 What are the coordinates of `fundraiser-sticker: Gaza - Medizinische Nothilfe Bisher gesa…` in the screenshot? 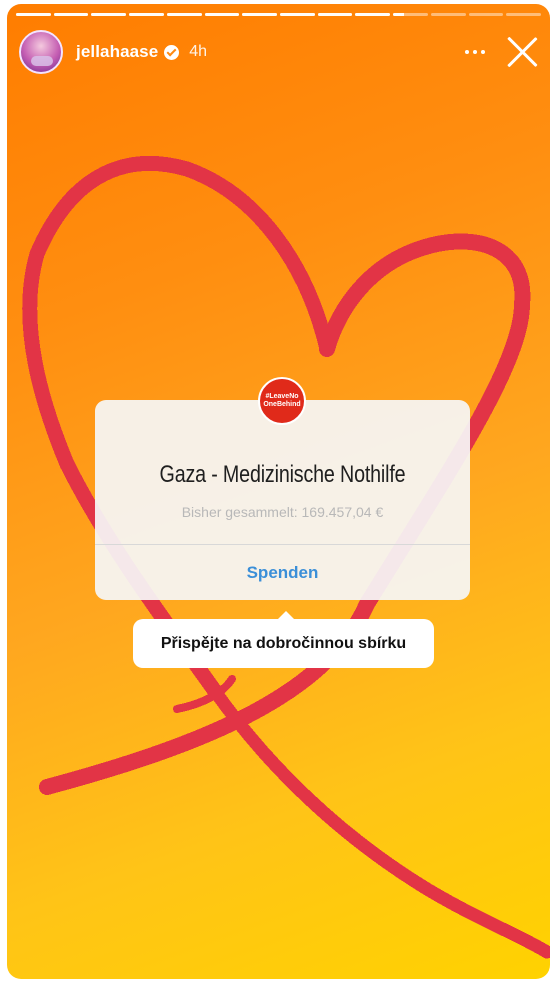 It's located at (282, 500).